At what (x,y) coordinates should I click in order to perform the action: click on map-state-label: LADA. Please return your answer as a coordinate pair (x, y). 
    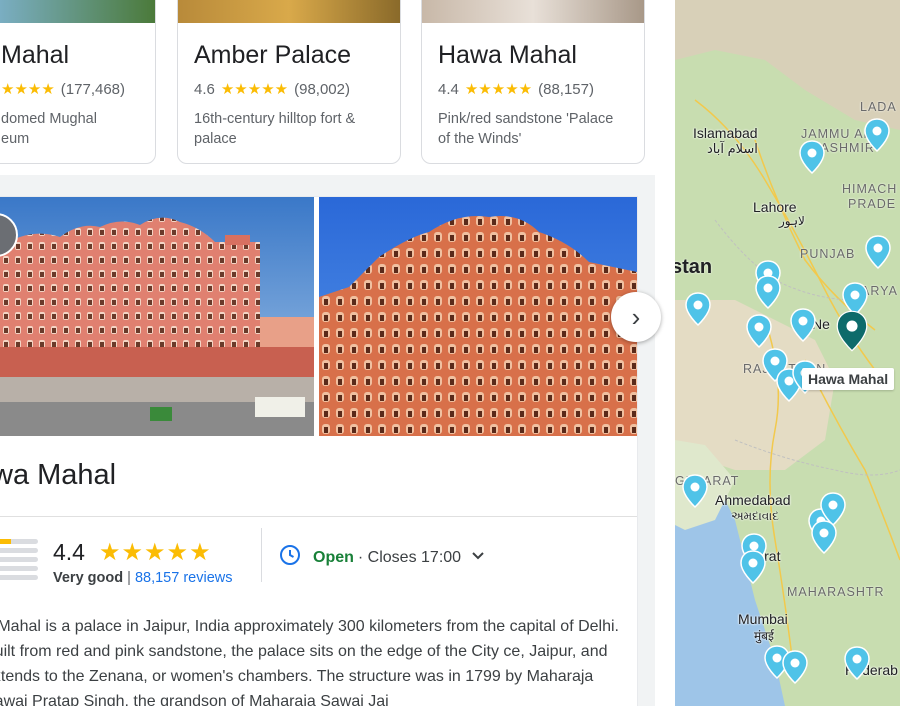
    Looking at the image, I should click on (878, 107).